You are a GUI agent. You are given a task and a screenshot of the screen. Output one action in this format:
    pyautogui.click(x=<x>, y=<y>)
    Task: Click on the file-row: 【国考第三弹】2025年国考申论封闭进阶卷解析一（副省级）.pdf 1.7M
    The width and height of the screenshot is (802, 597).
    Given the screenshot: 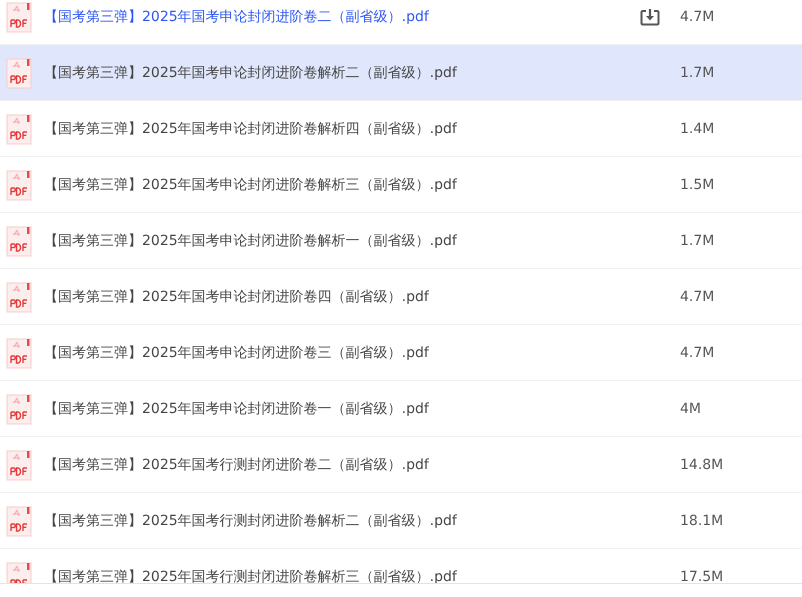 What is the action you would take?
    pyautogui.click(x=401, y=240)
    